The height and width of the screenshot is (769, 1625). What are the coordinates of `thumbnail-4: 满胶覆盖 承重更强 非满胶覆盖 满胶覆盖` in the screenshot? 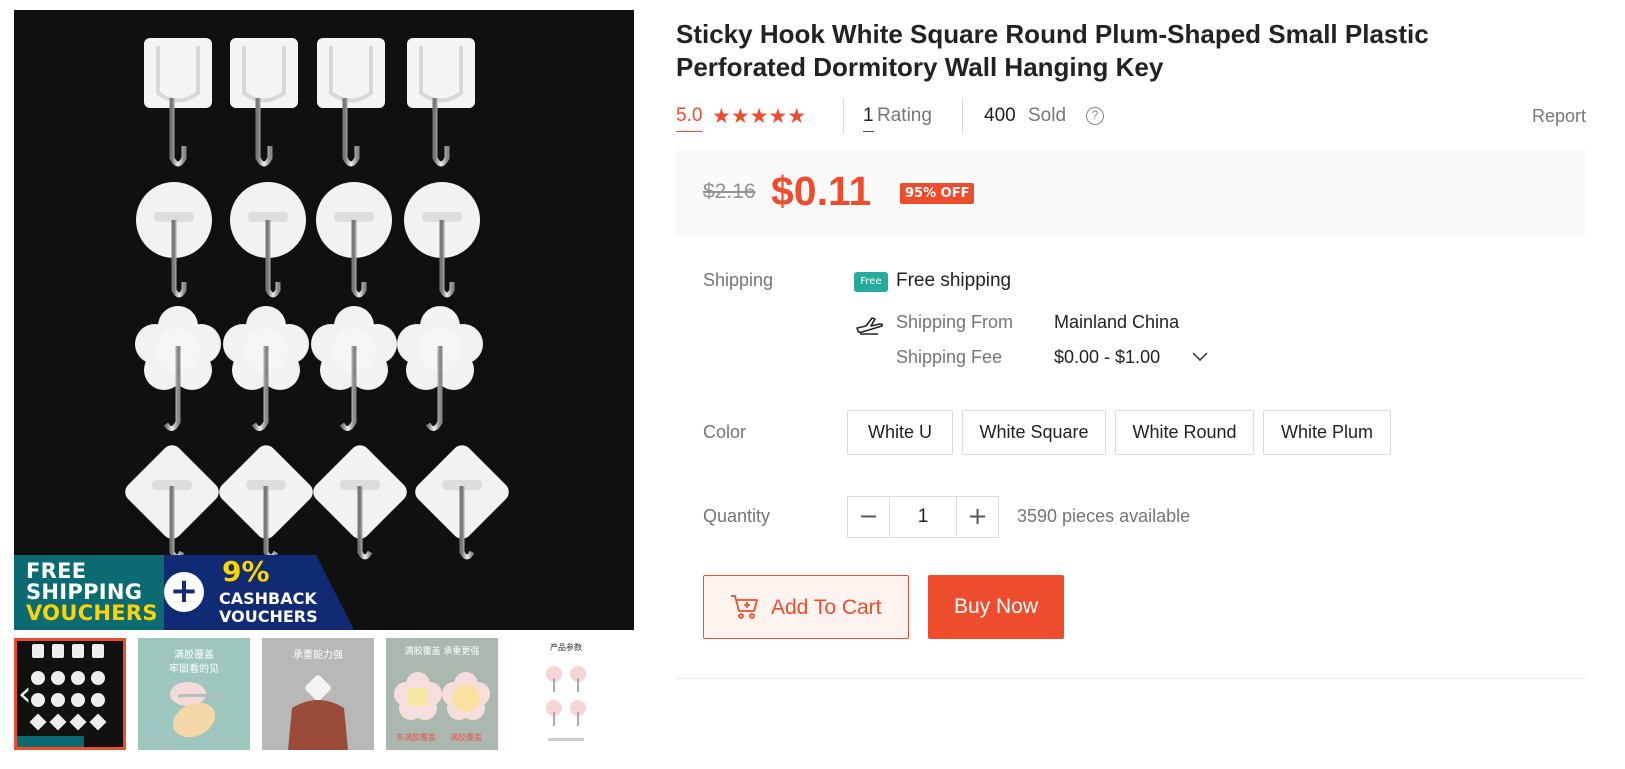 It's located at (442, 694).